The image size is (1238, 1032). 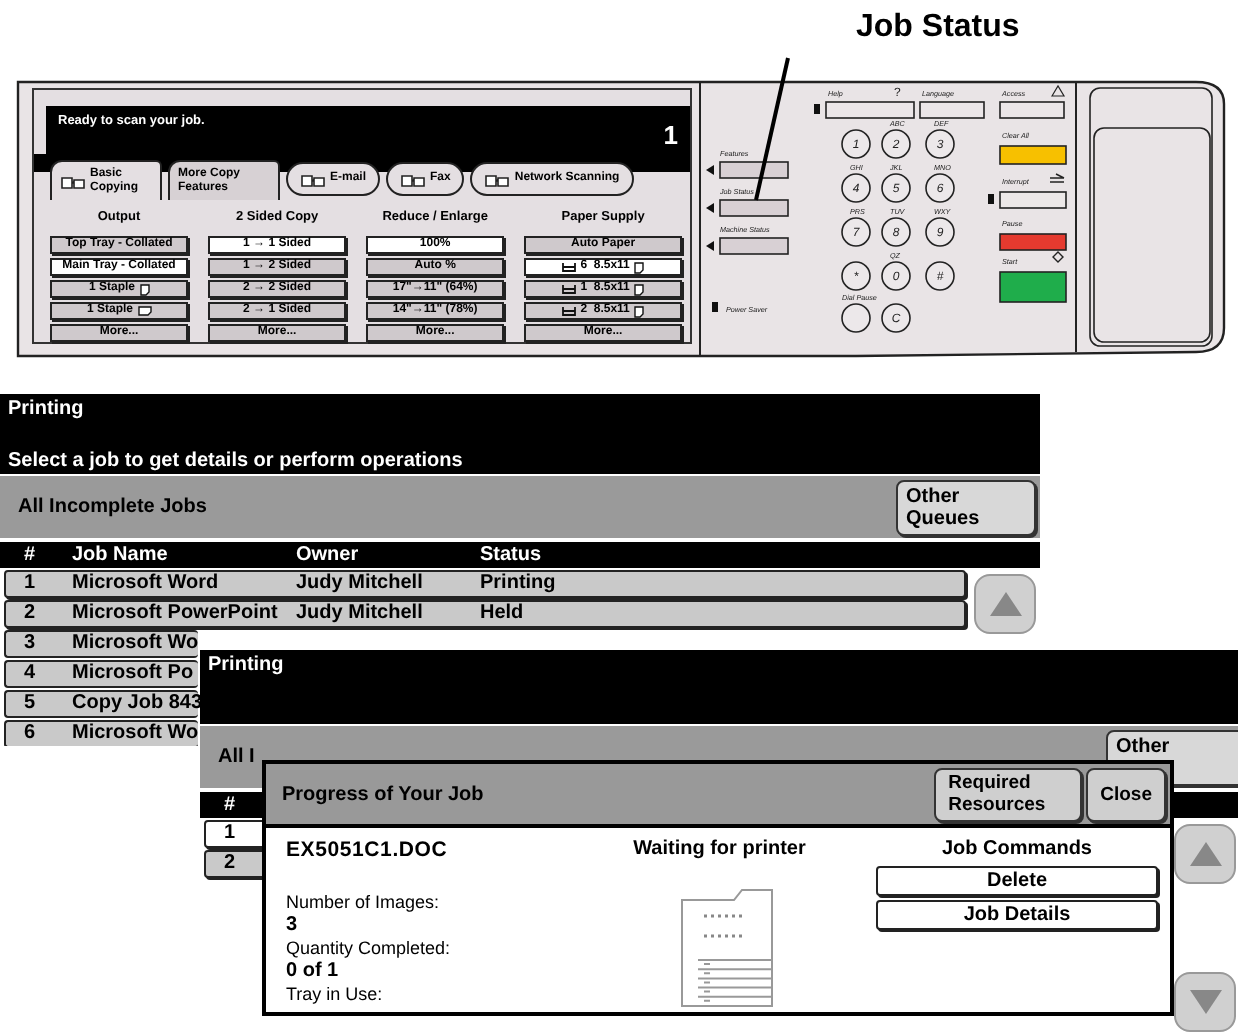 What do you see at coordinates (369, 949) in the screenshot?
I see `field-label: Quantity Completed:` at bounding box center [369, 949].